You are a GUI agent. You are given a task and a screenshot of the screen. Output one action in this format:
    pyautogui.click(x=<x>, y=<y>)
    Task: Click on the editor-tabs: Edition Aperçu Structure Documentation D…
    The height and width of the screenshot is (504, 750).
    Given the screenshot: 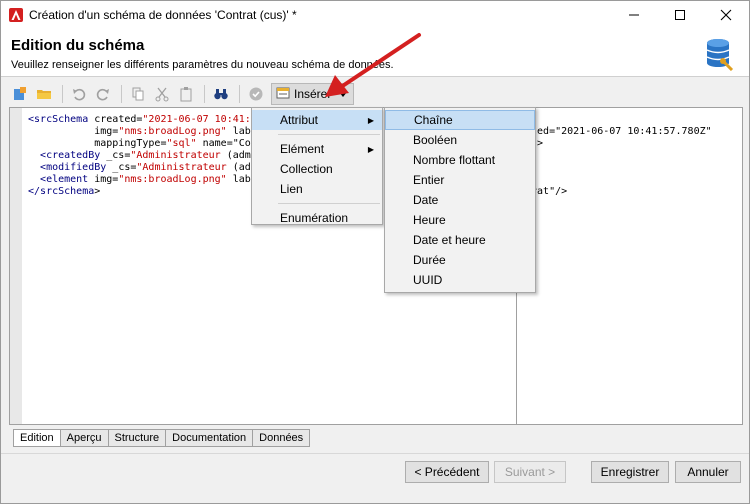 What is the action you would take?
    pyautogui.click(x=162, y=438)
    